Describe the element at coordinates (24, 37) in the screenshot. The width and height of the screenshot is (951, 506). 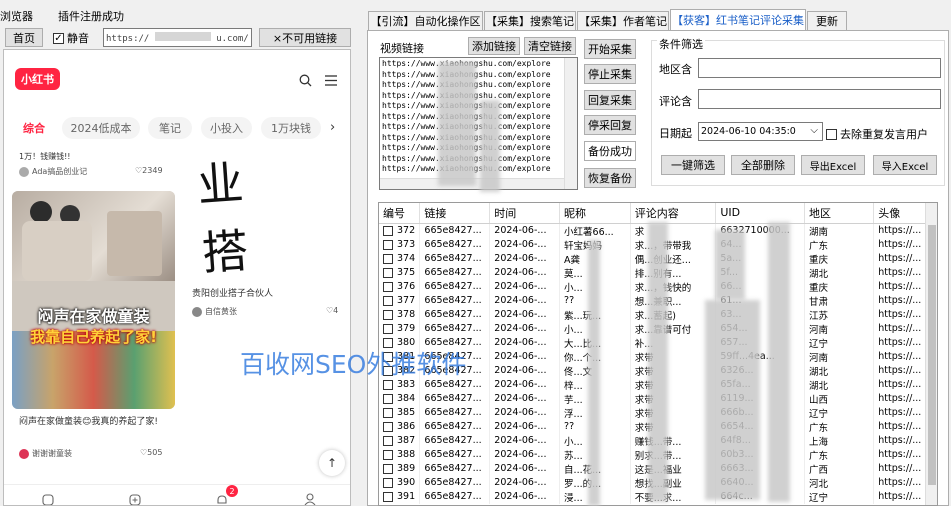
I see `home-button: 首页` at that location.